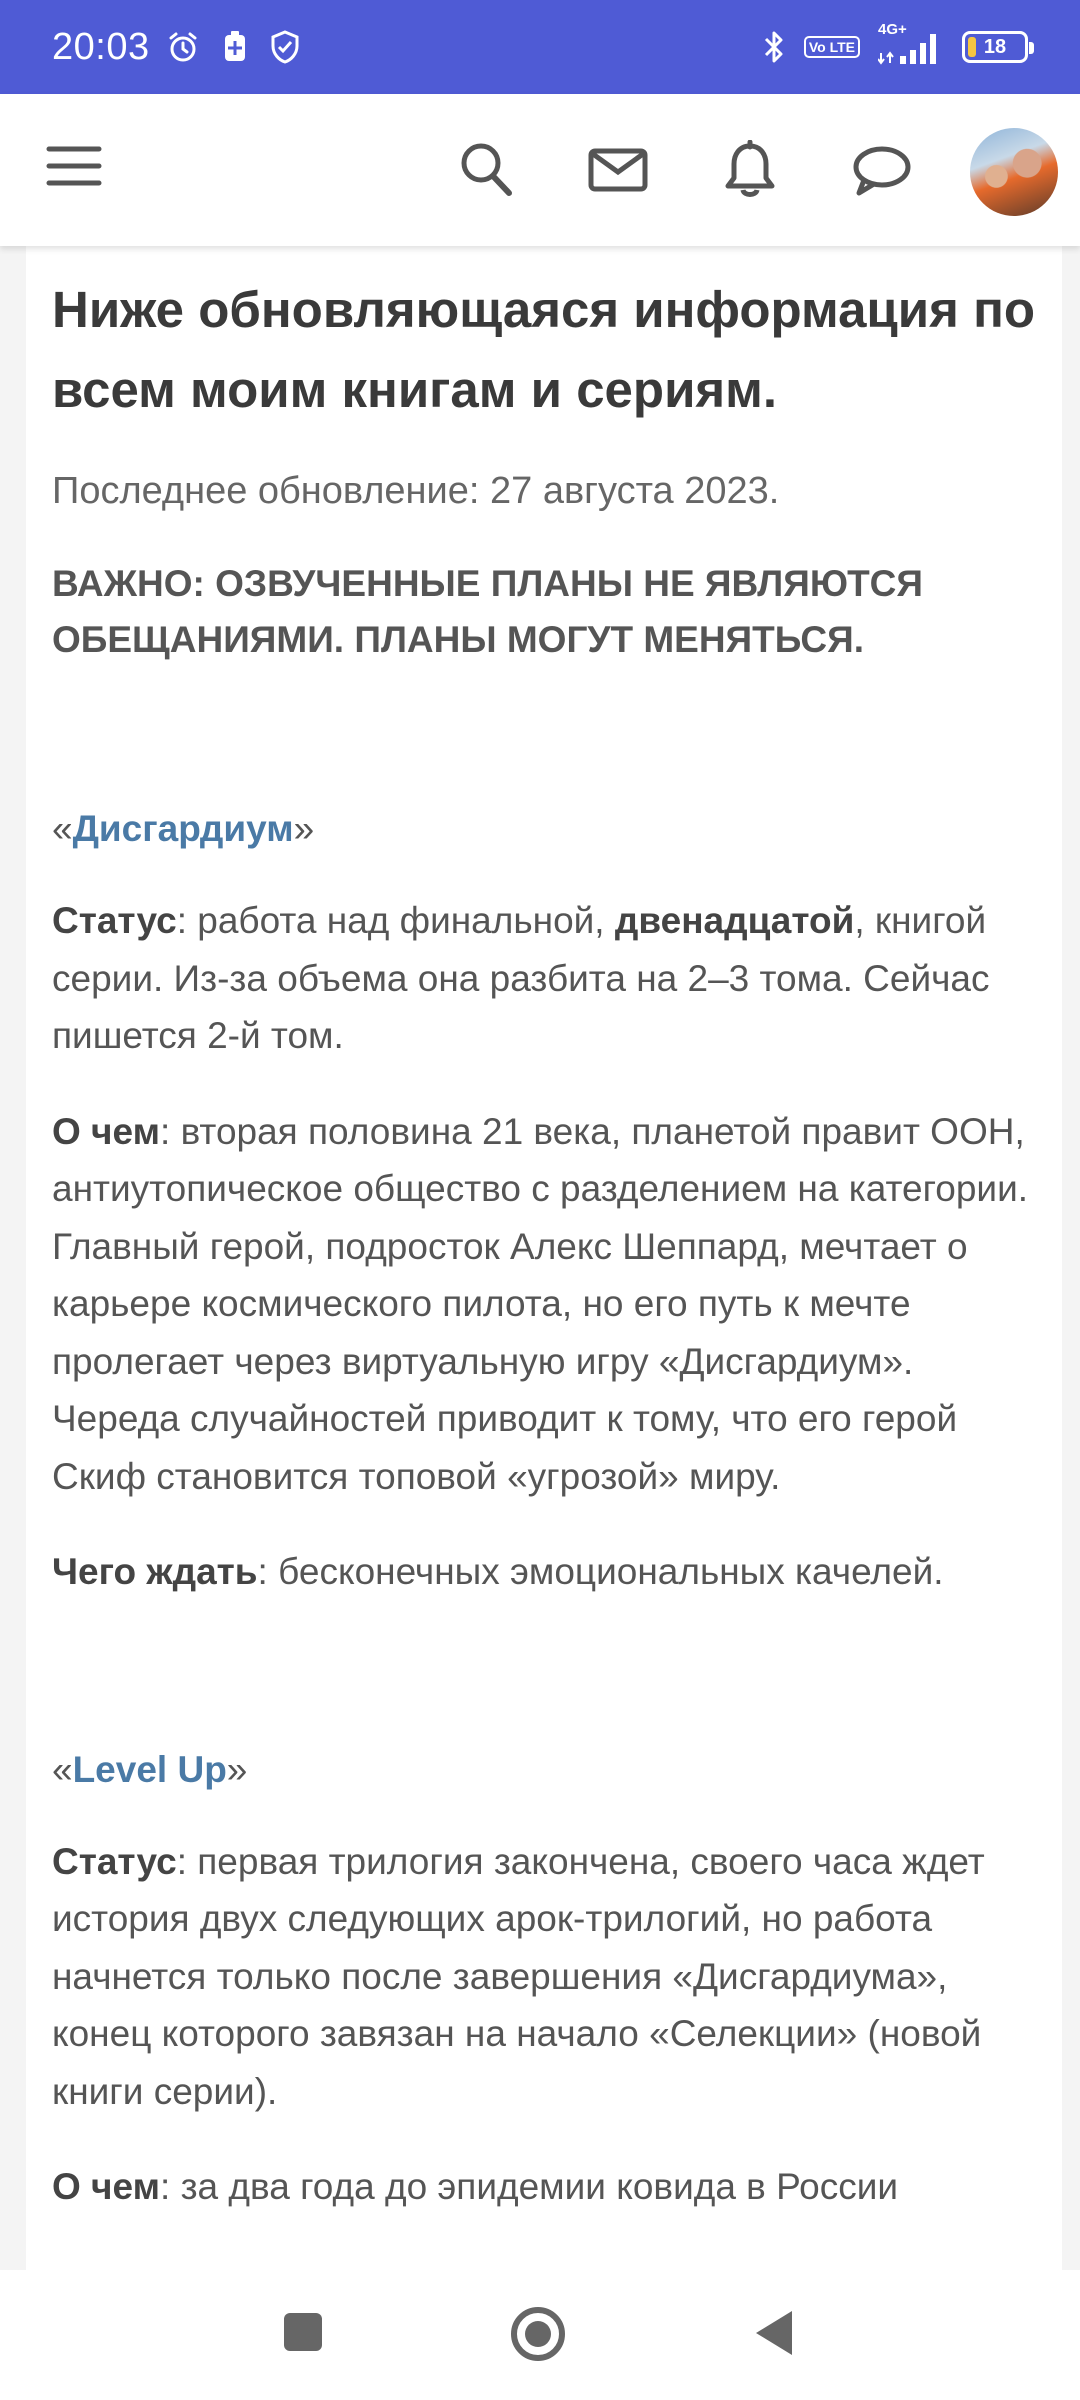 The width and height of the screenshot is (1080, 2400). What do you see at coordinates (831, 47) in the screenshot?
I see `volte-icon: Vo LTE` at bounding box center [831, 47].